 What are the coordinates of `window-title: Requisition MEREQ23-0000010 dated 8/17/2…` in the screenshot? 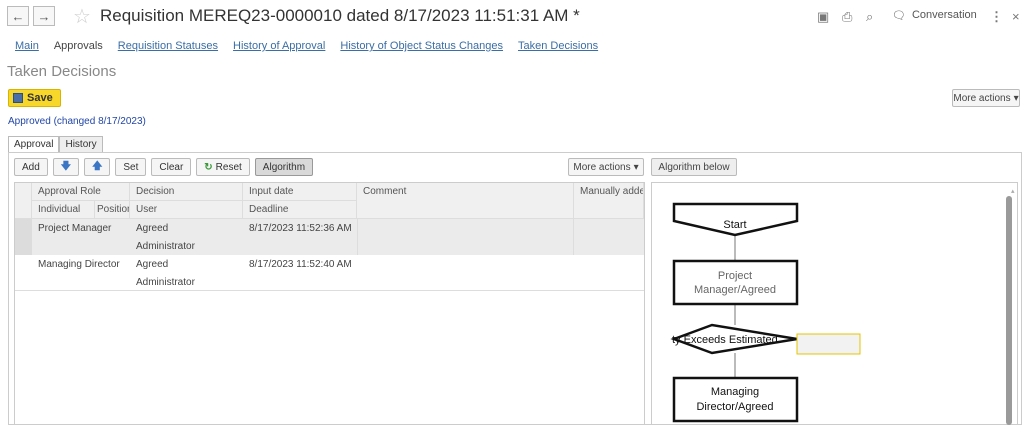 It's located at (340, 15).